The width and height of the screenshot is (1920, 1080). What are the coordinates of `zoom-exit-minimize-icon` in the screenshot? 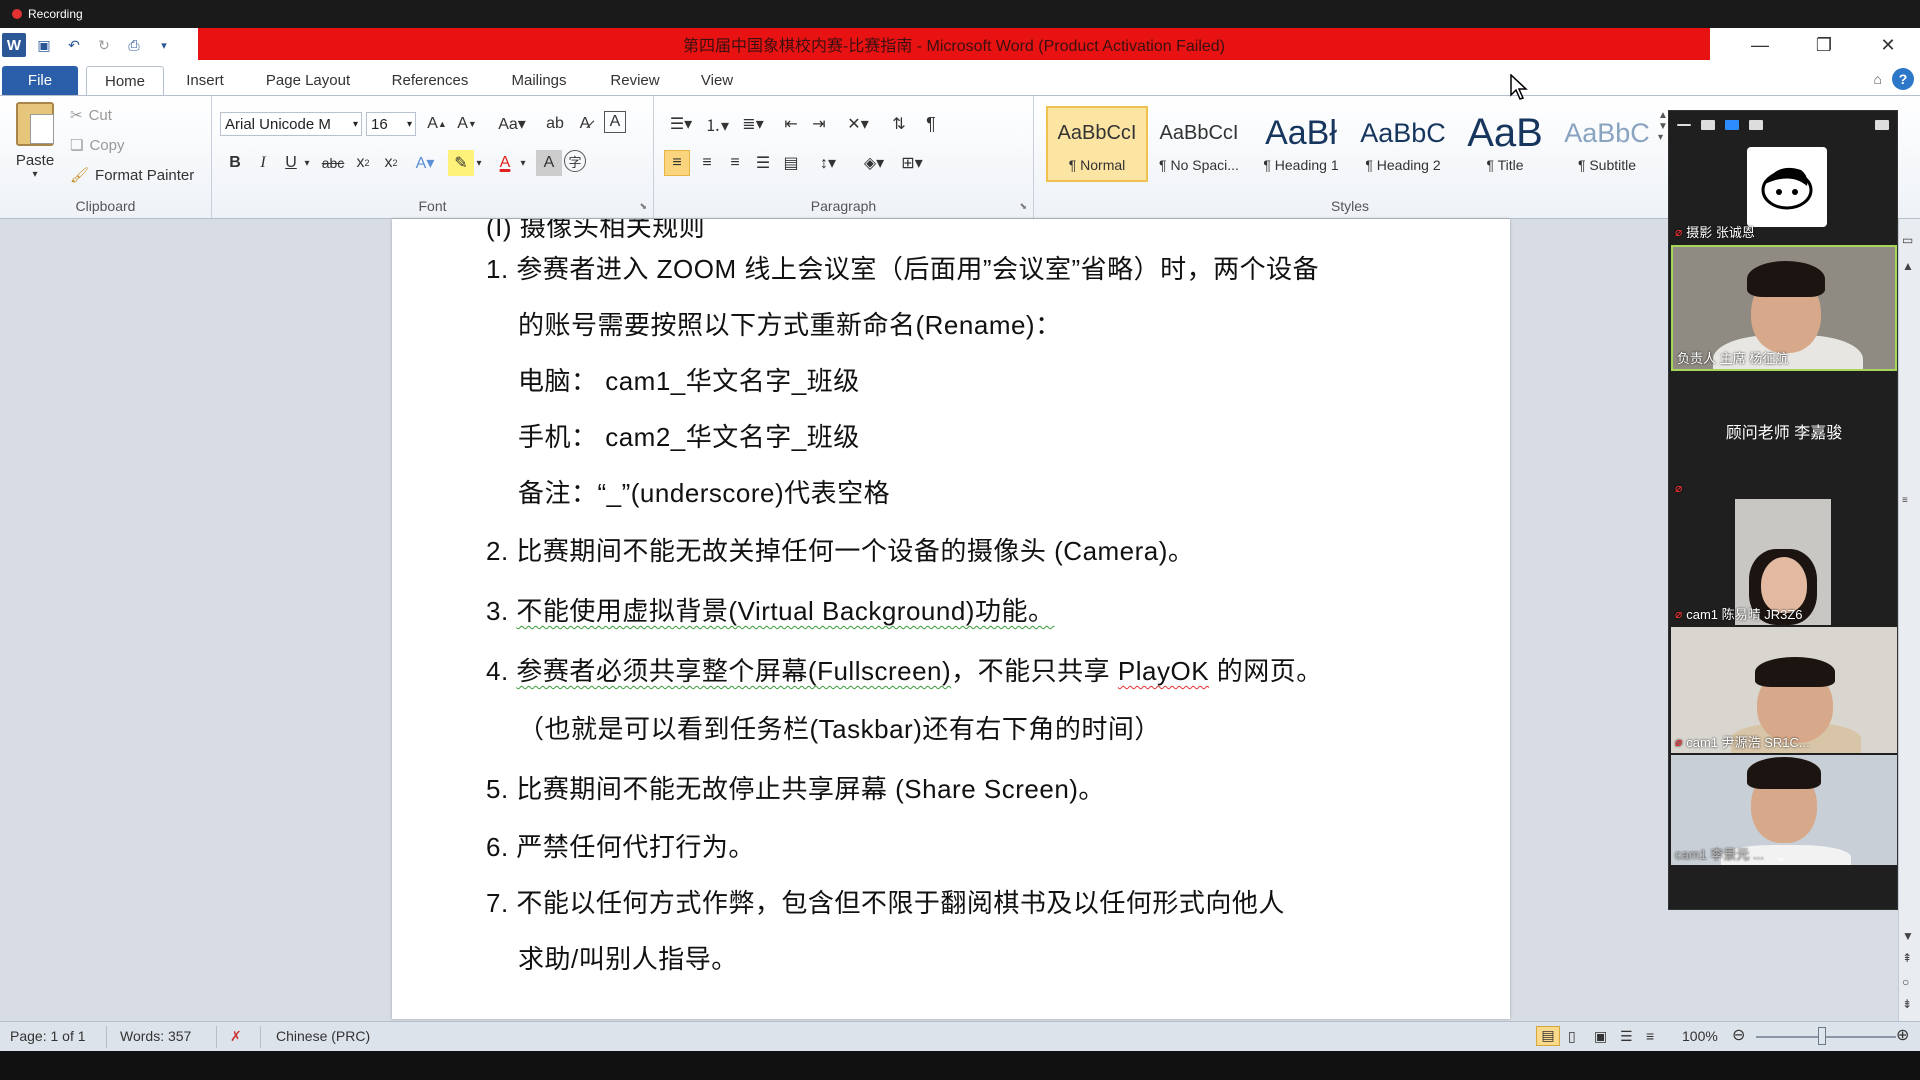 It's located at (1882, 125).